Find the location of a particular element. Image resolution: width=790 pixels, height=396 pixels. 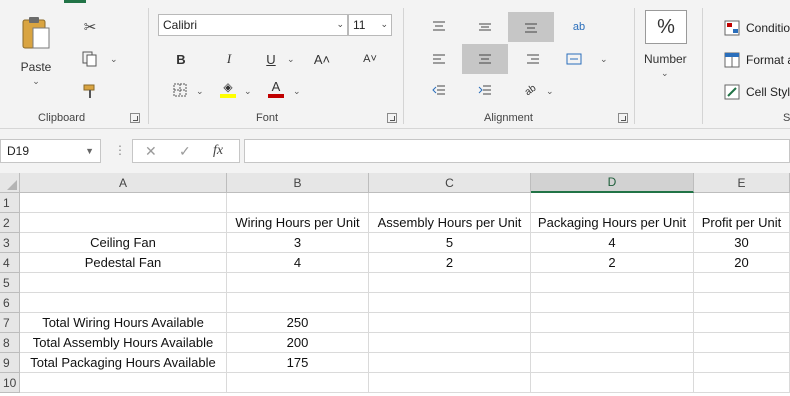

cell-d10 is located at coordinates (612, 383).